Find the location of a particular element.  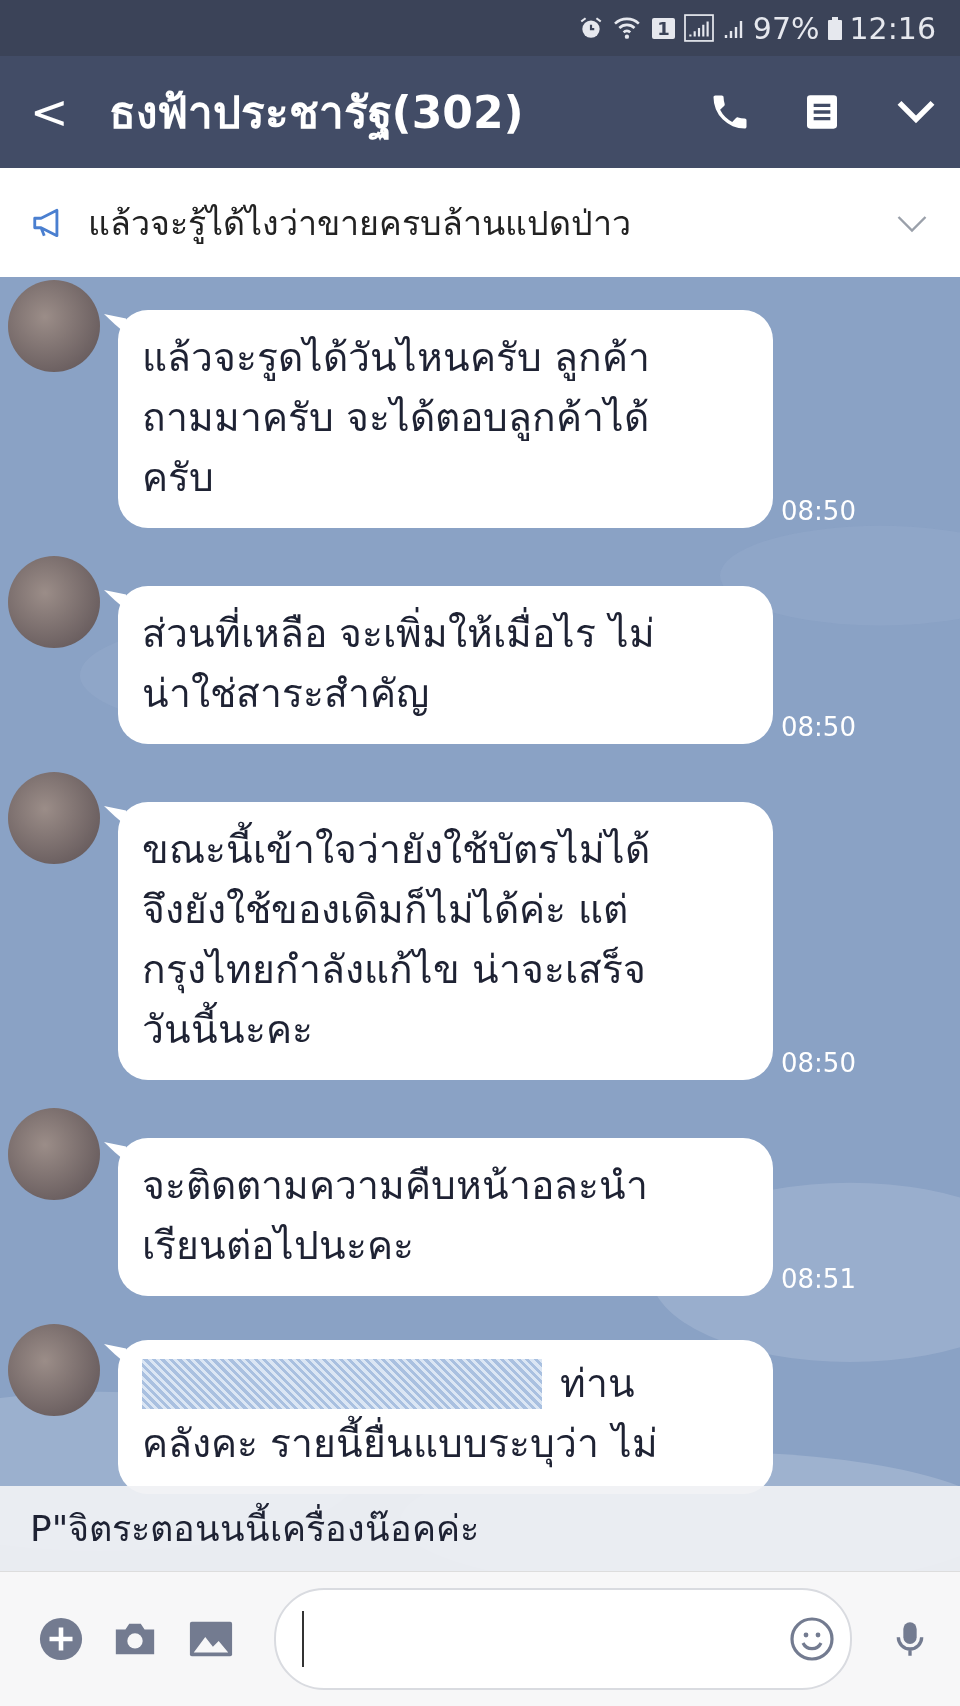

message-text: แล้วจะรูดได้วันไหนครับ ลูกค้า is located at coordinates (396, 358).